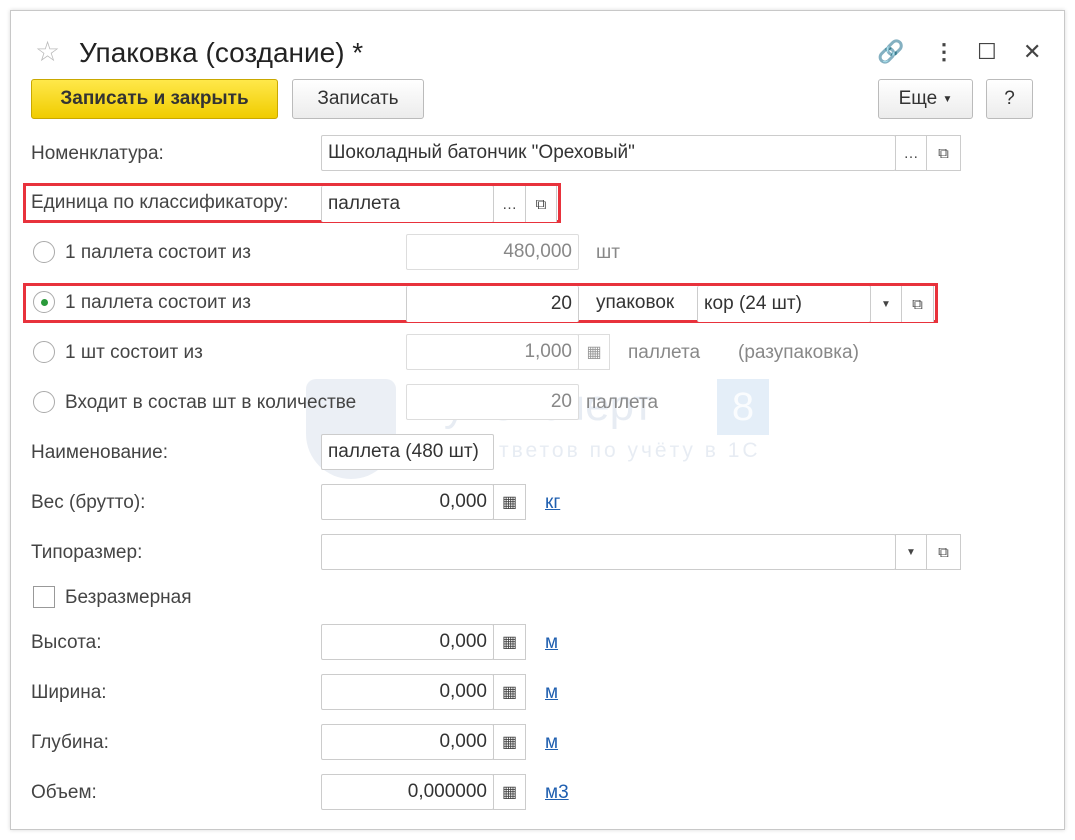  I want to click on height-unit-link: м, so click(551, 643).